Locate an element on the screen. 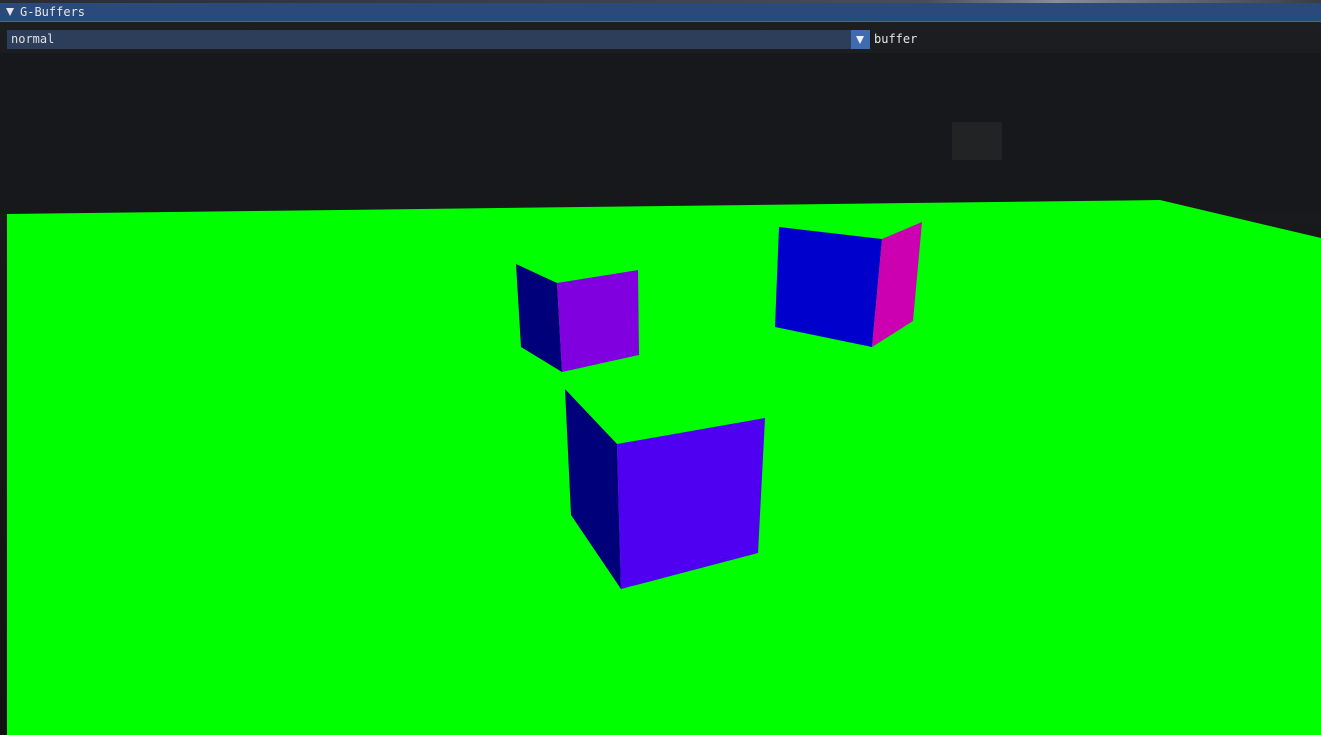  cube-right-front-face is located at coordinates (828, 287).